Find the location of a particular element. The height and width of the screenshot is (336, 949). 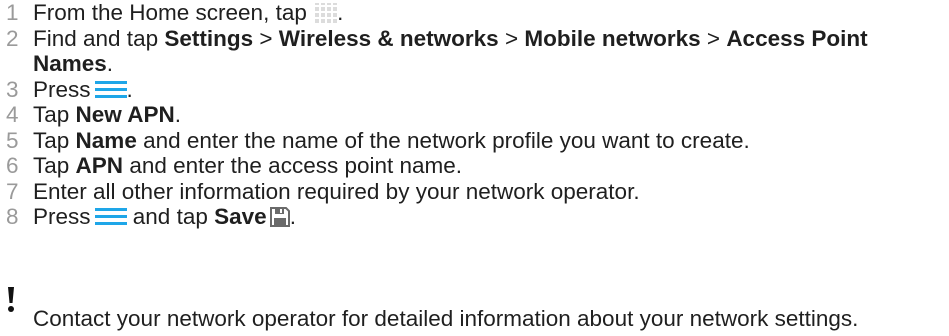

step-number: 4 is located at coordinates (12, 114).